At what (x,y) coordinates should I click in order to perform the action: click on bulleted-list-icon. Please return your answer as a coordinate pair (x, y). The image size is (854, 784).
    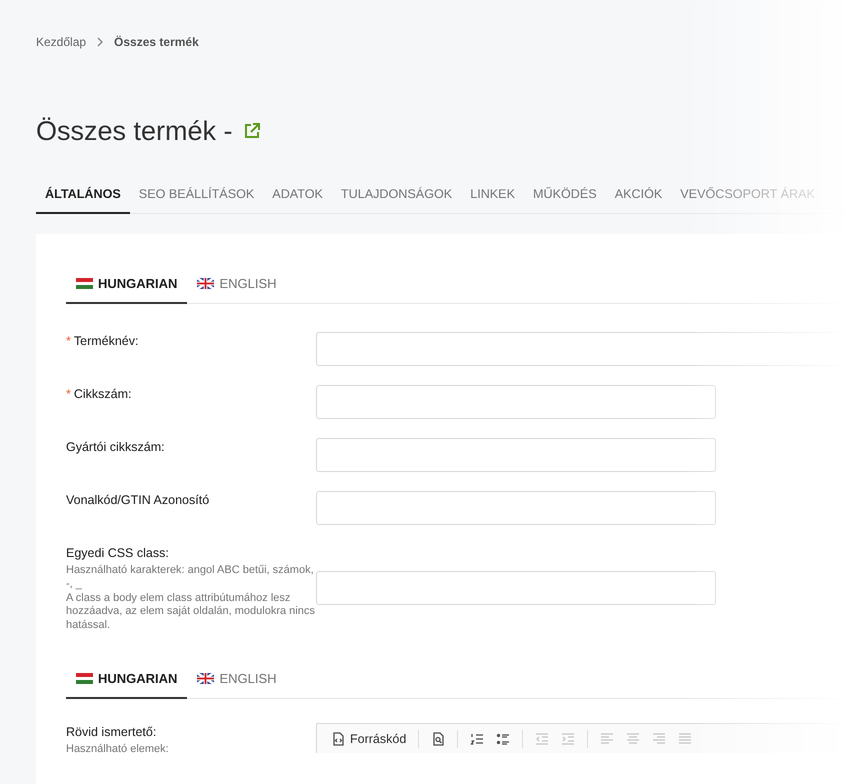
    Looking at the image, I should click on (503, 739).